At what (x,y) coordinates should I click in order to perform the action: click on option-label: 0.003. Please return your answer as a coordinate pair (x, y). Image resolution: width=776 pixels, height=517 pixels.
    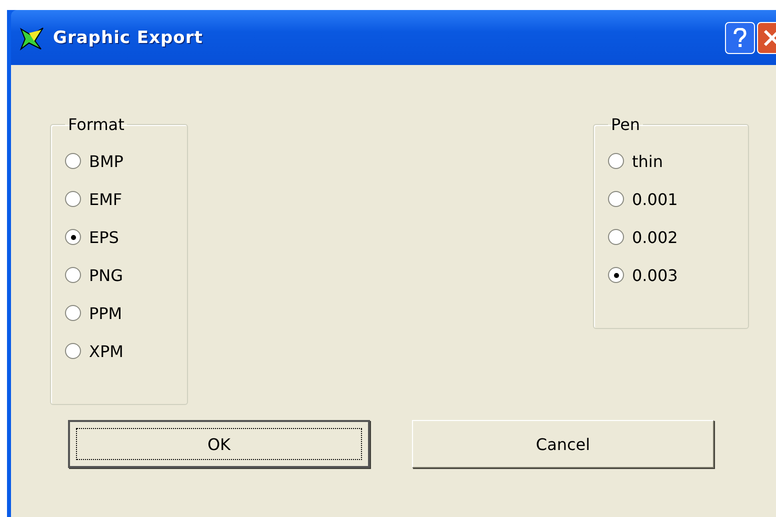
    Looking at the image, I should click on (655, 275).